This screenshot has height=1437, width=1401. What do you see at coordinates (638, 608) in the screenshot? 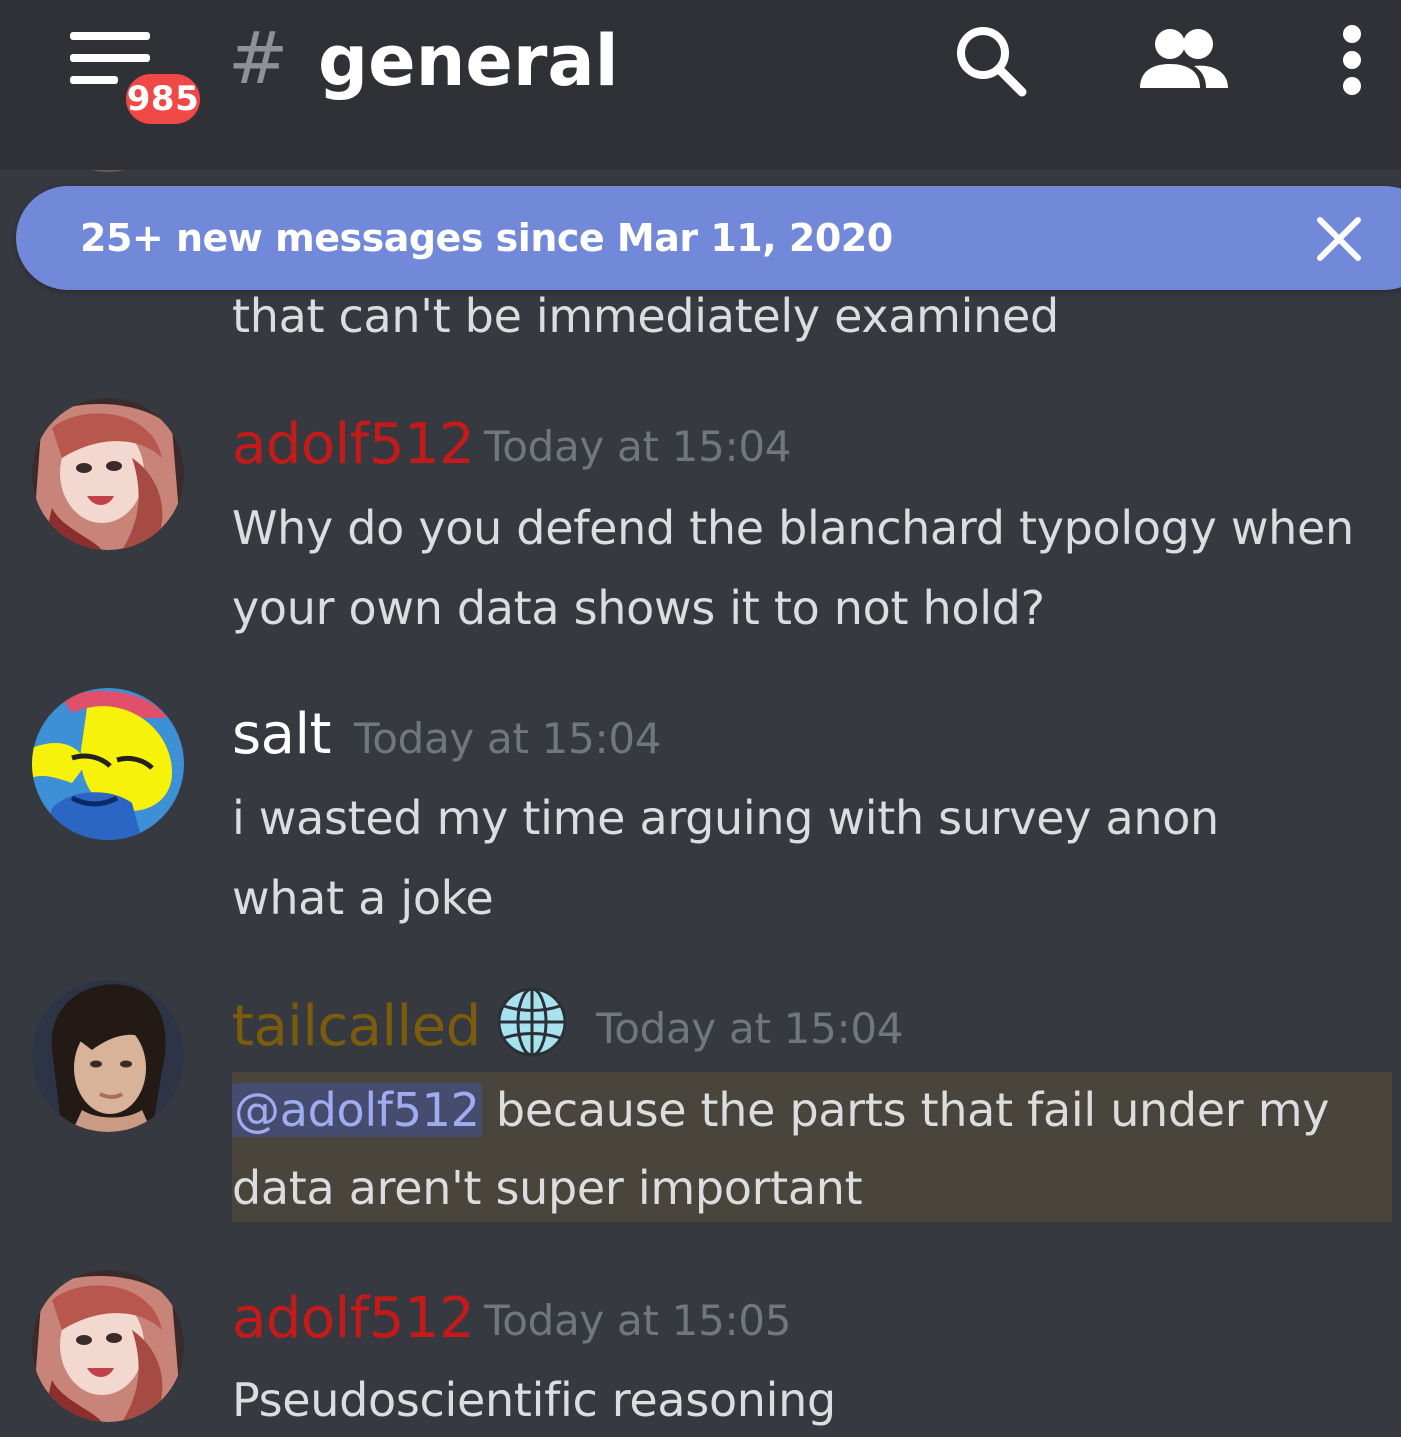
I see `message-text: your own data shows it to not hold?` at bounding box center [638, 608].